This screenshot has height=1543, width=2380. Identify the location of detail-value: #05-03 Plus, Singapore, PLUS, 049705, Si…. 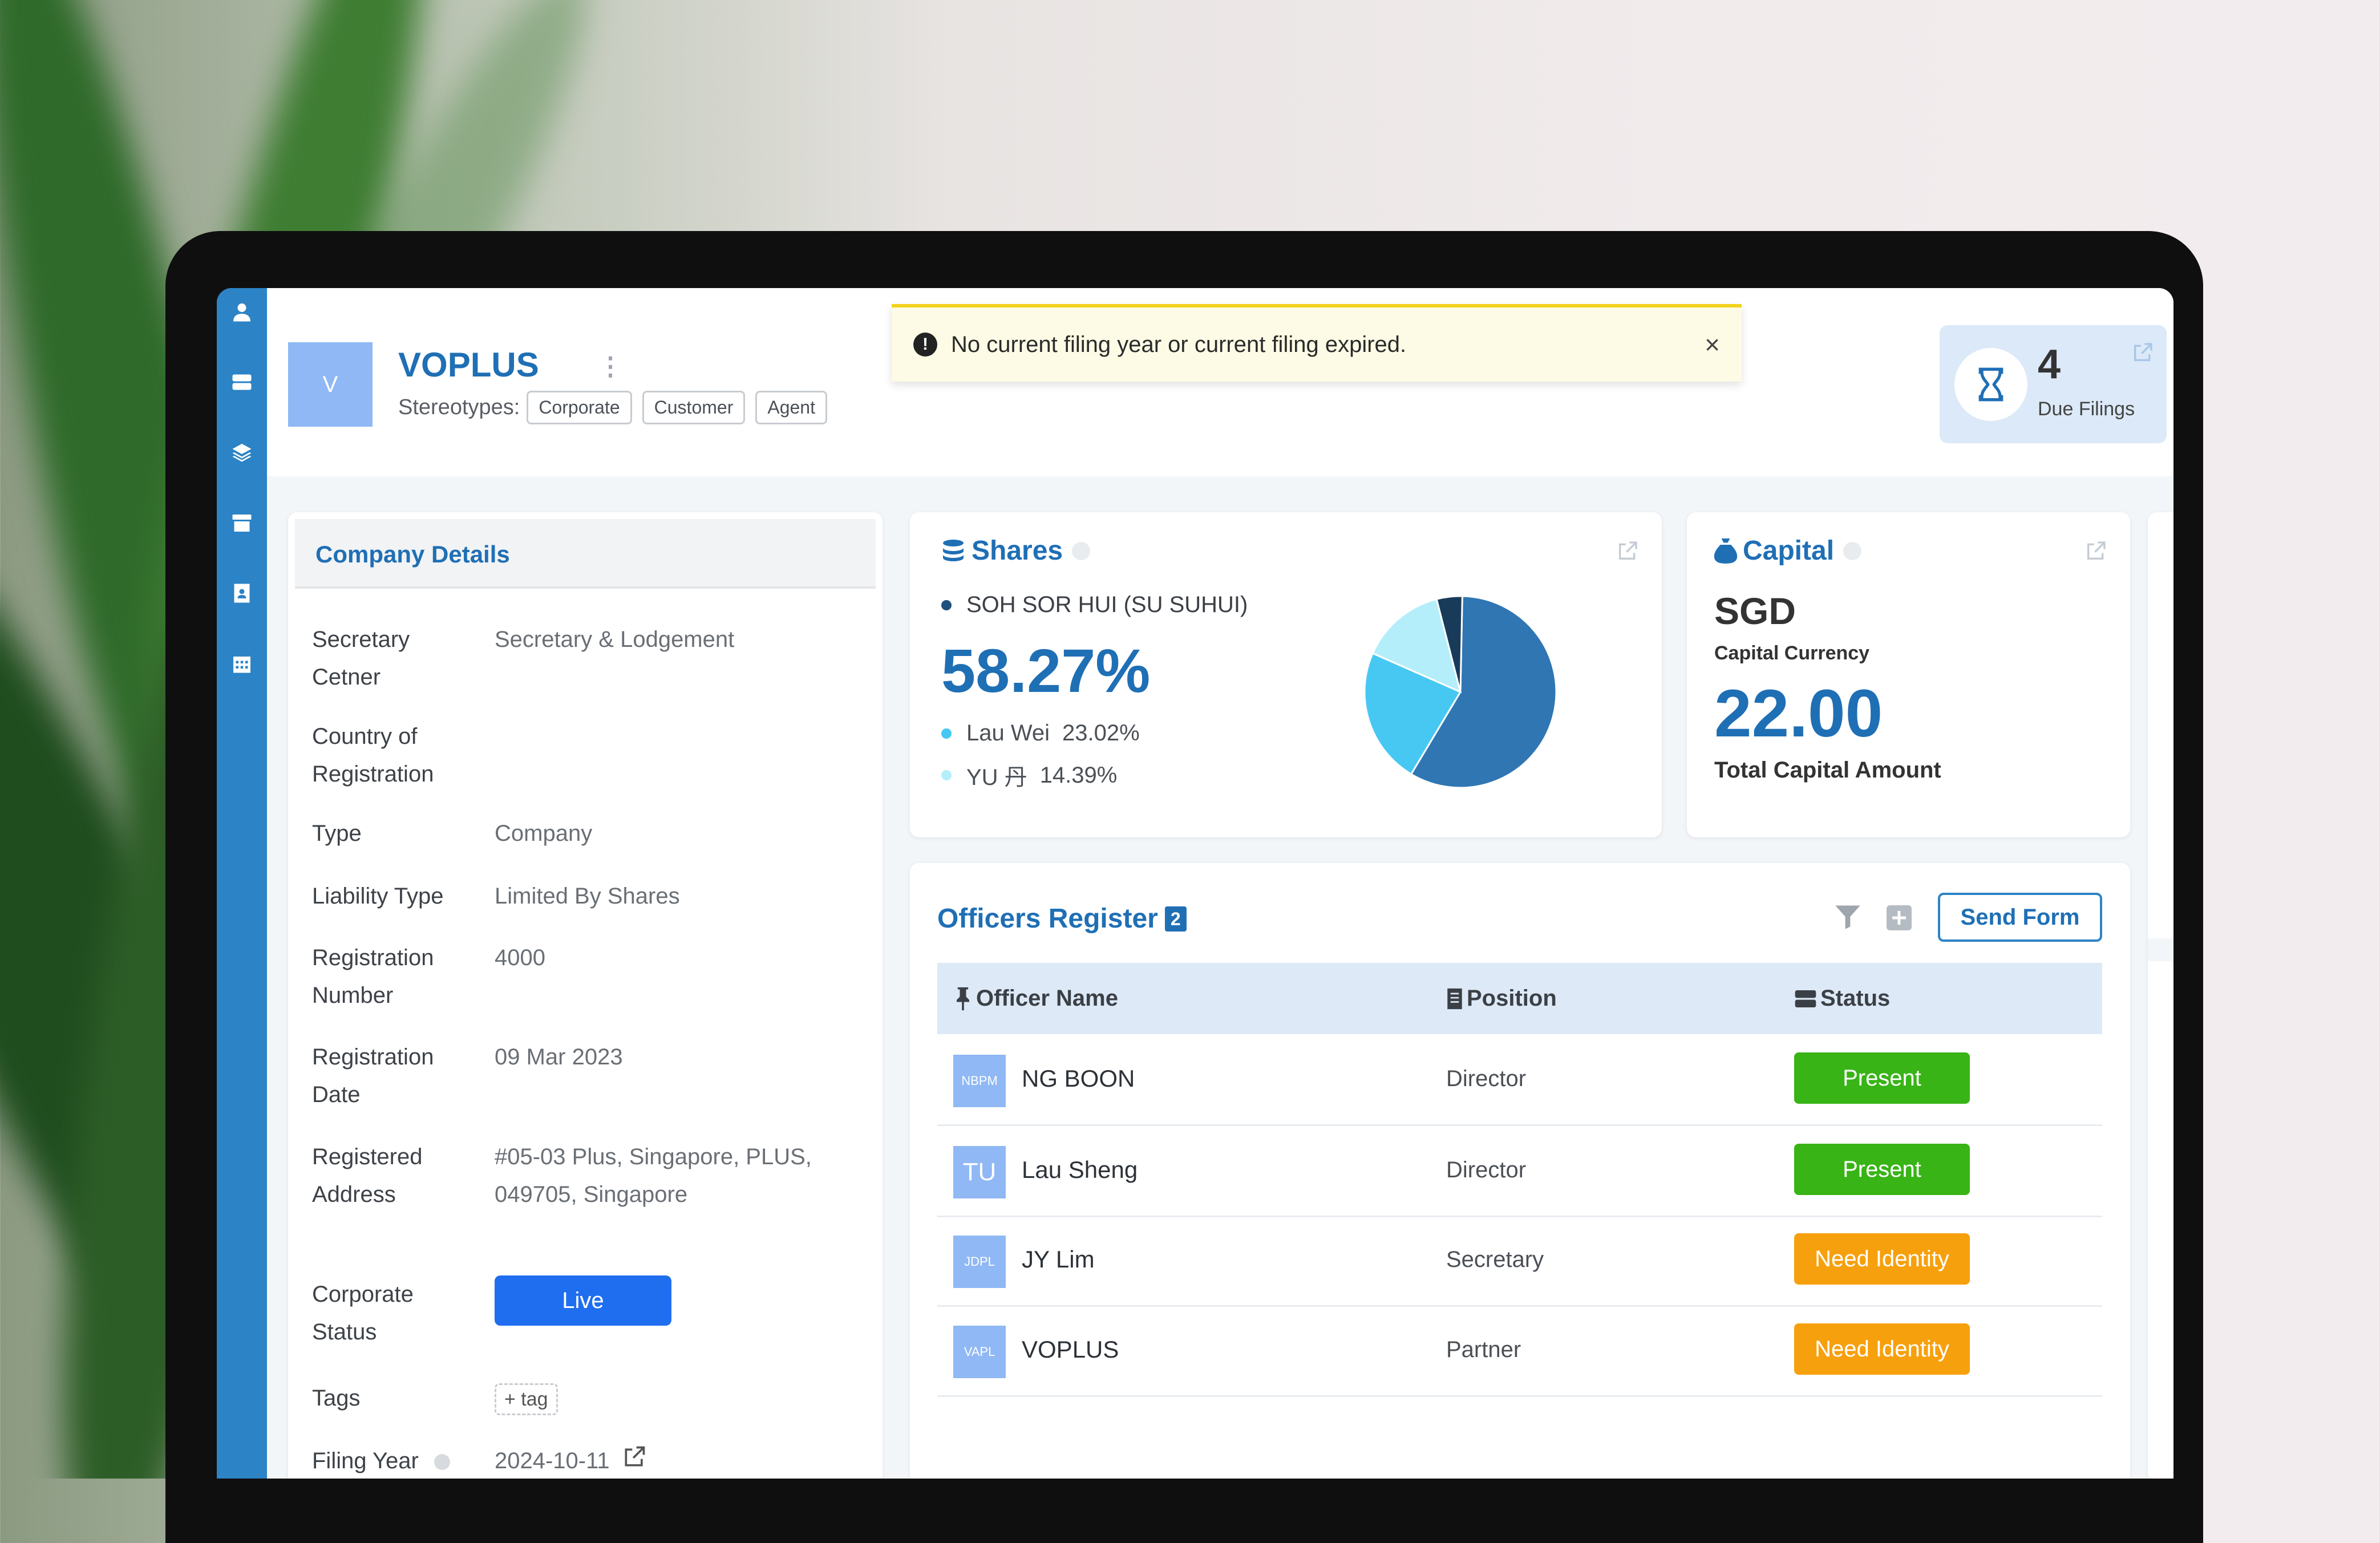
(653, 1175).